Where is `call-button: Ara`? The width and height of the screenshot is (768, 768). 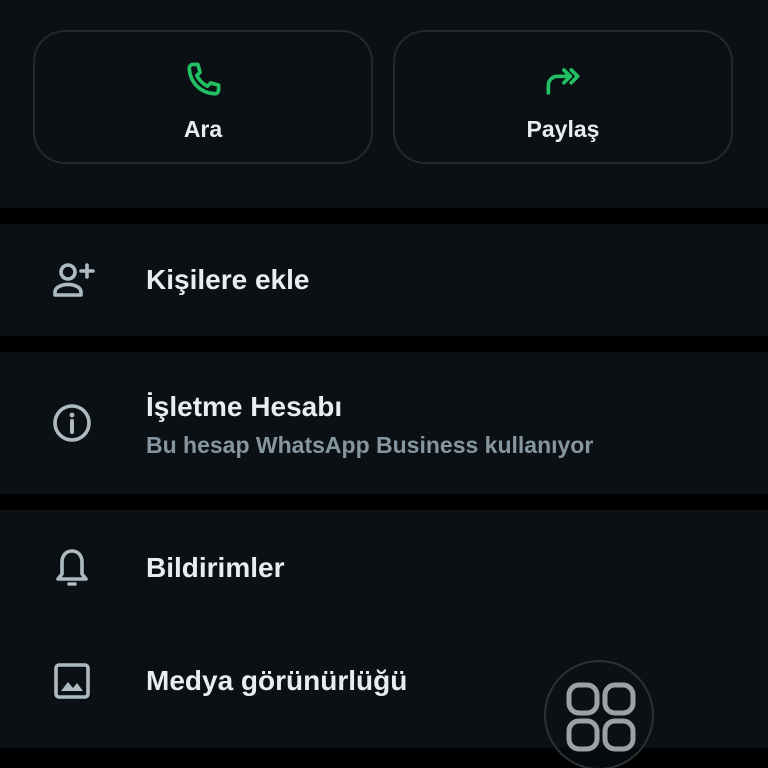 call-button: Ara is located at coordinates (203, 97).